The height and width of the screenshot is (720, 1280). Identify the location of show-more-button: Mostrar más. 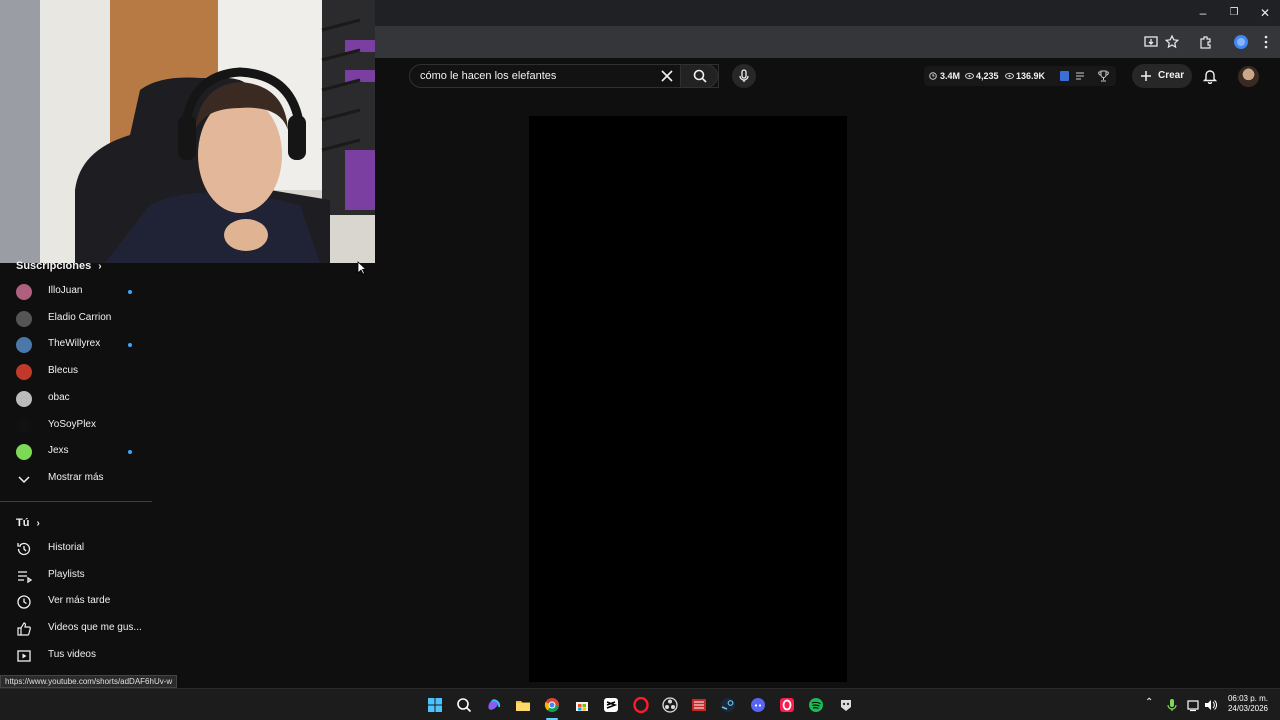
(76, 479).